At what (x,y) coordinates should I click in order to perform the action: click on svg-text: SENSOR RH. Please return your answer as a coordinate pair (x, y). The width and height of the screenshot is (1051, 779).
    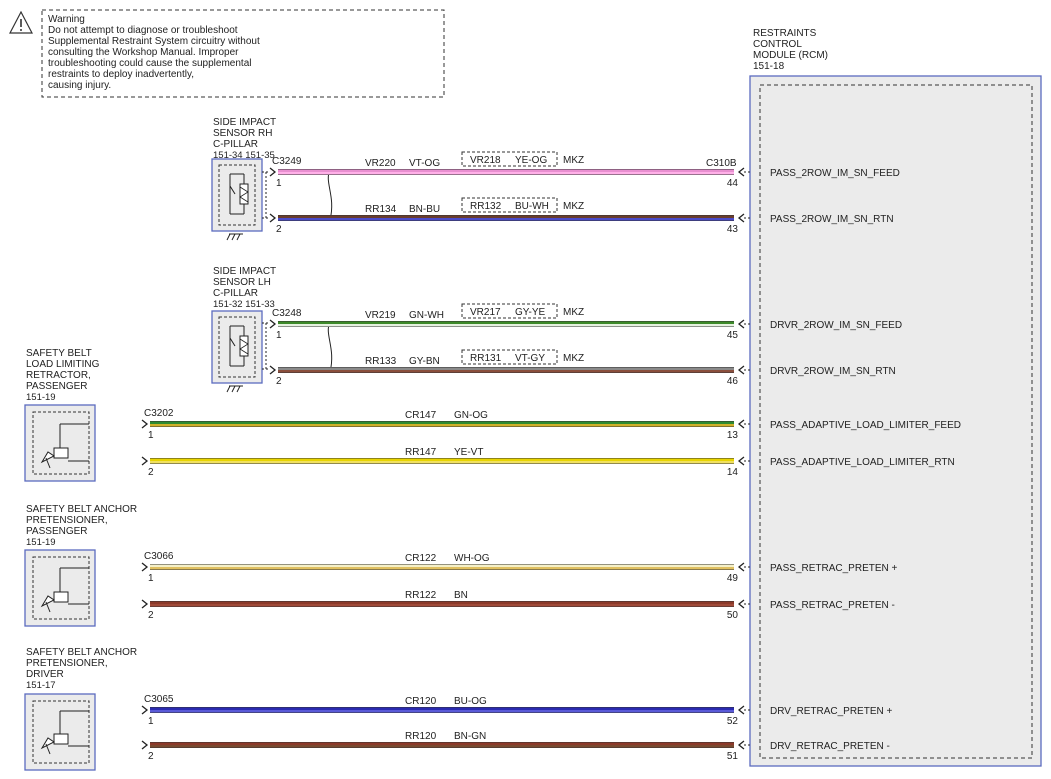
    Looking at the image, I should click on (242, 133).